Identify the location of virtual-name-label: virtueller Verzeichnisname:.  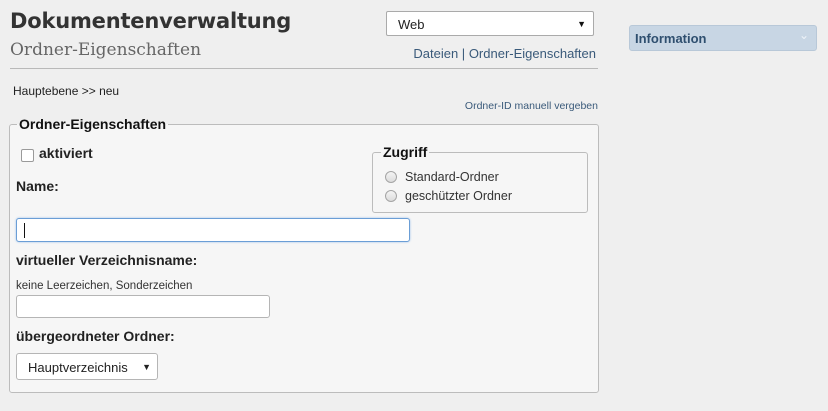
(107, 260).